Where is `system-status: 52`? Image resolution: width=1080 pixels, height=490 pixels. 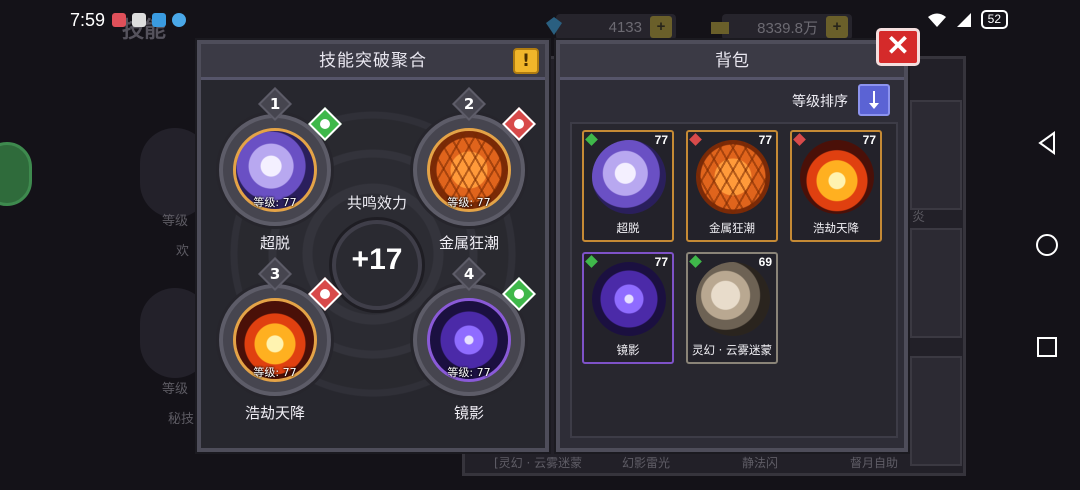
system-status: 52 is located at coordinates (967, 19).